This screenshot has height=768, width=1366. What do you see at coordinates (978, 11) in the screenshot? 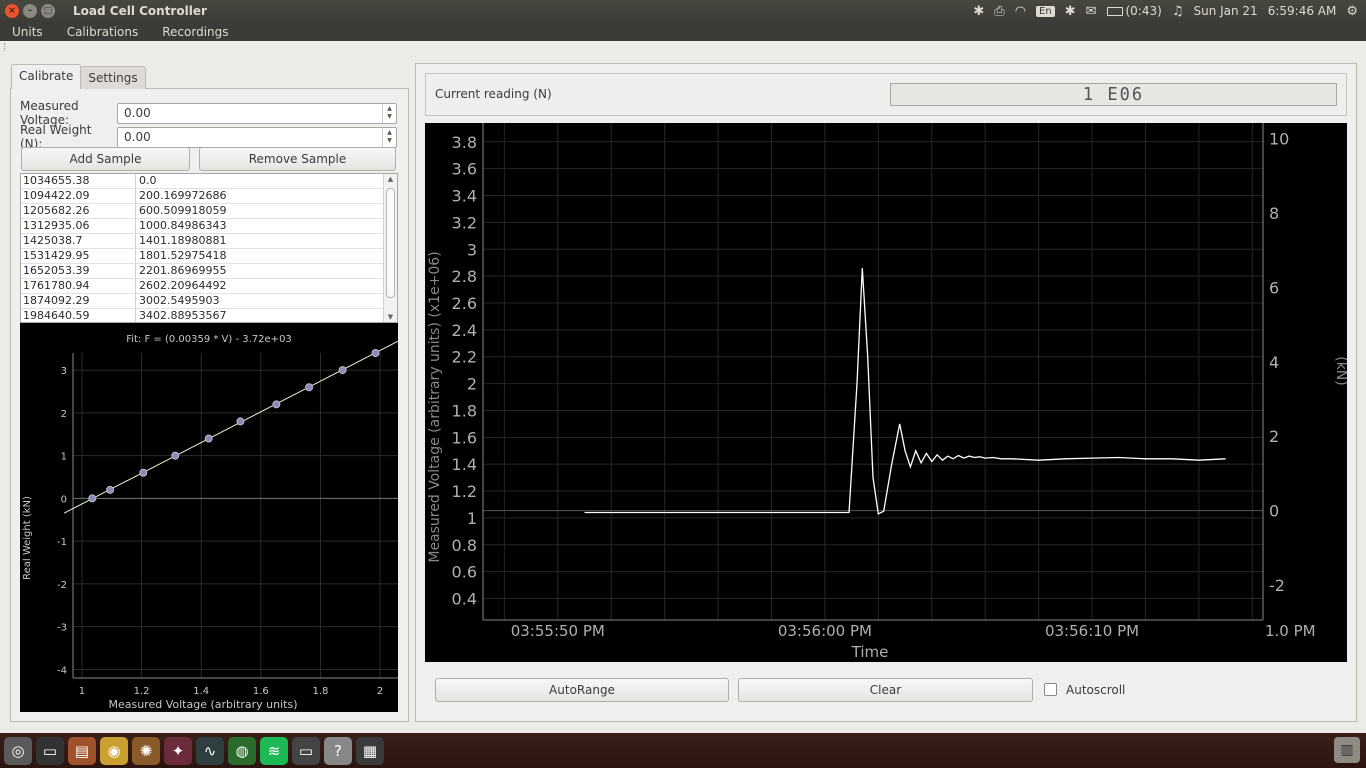
I see `bluetooth-icon: ✱` at bounding box center [978, 11].